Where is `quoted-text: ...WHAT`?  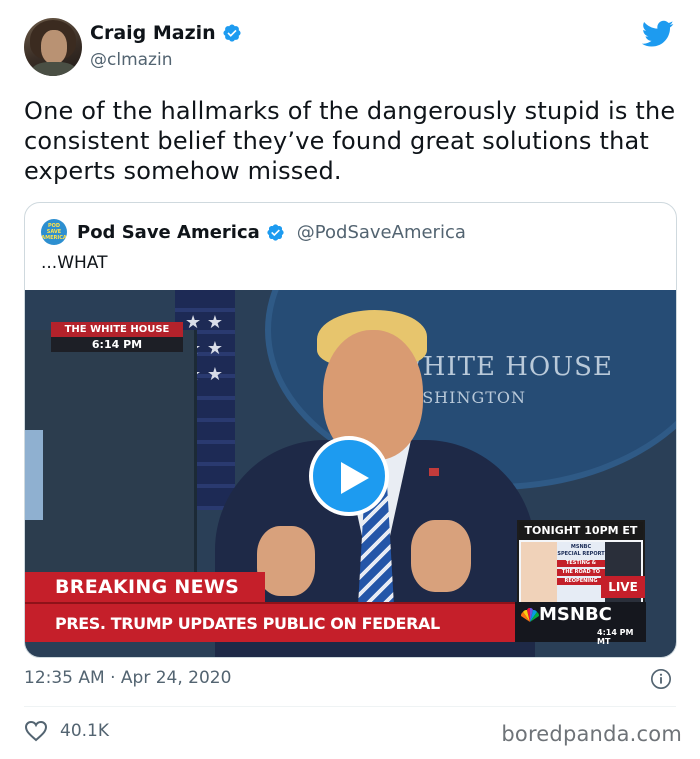 quoted-text: ...WHAT is located at coordinates (74, 263).